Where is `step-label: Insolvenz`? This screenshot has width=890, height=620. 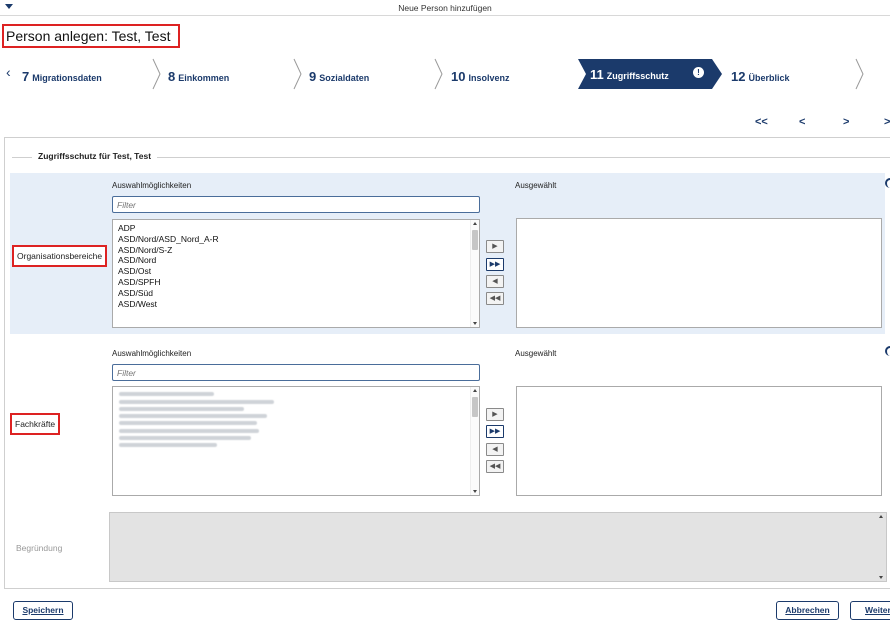 step-label: Insolvenz is located at coordinates (489, 78).